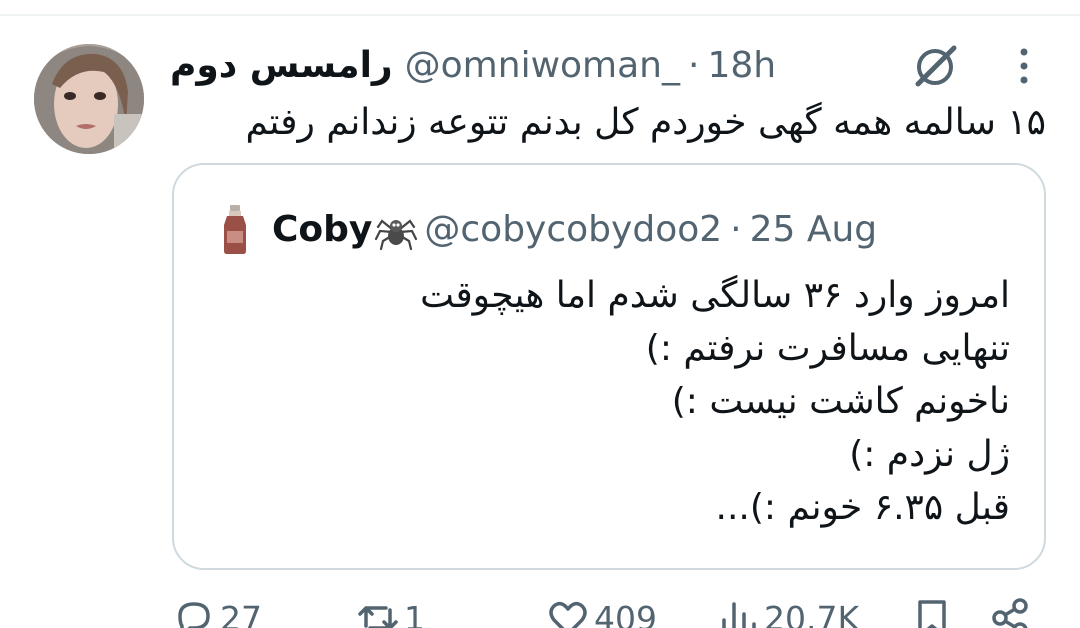  Describe the element at coordinates (542, 65) in the screenshot. I see `user-handle: @omniwoman_` at that location.